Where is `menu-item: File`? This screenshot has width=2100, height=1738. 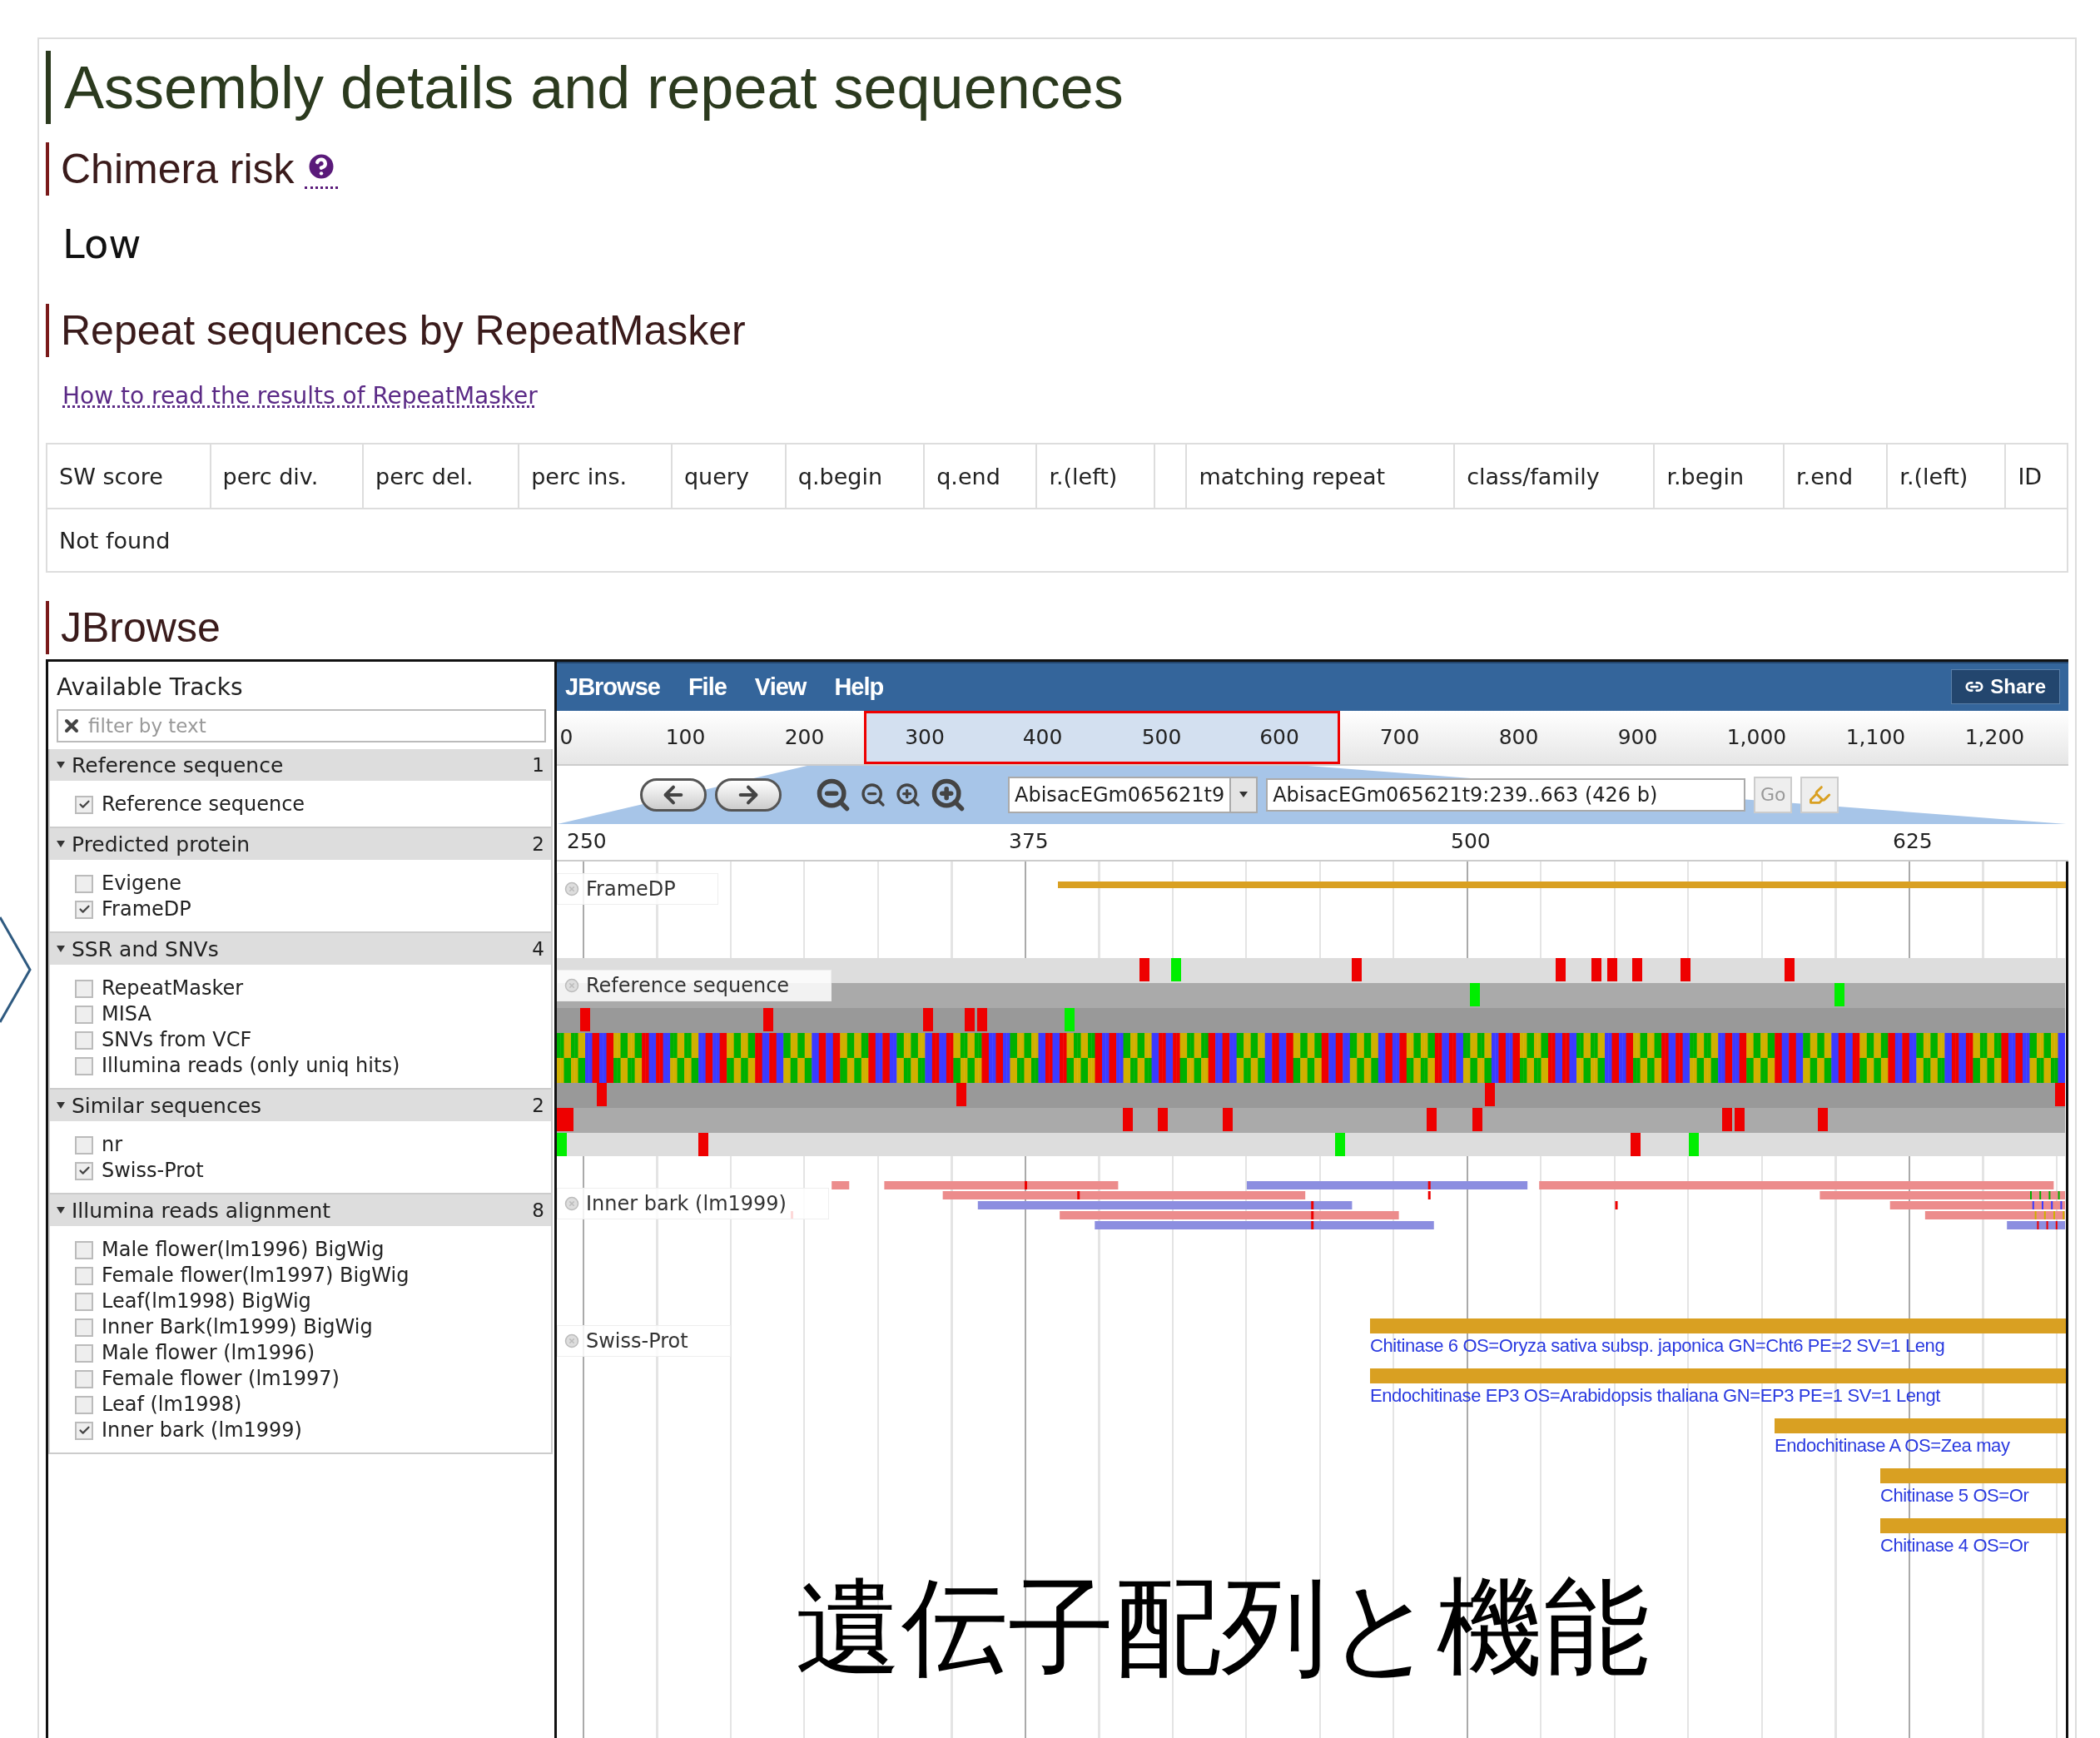 menu-item: File is located at coordinates (708, 687).